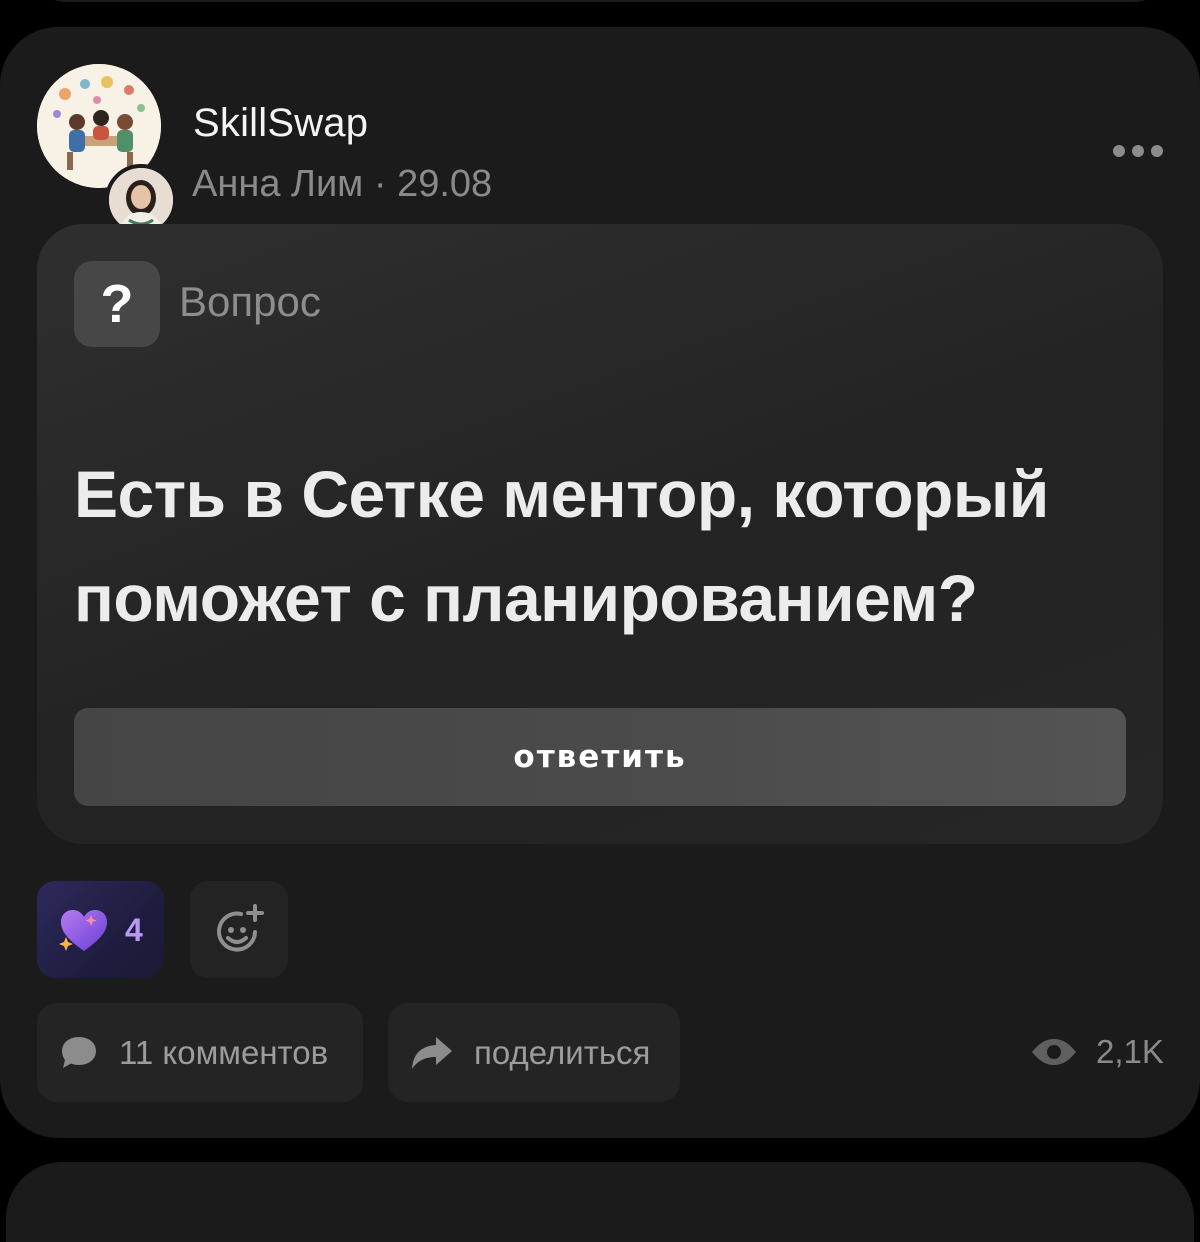 This screenshot has width=1200, height=1242. I want to click on add-reaction-button, so click(239, 929).